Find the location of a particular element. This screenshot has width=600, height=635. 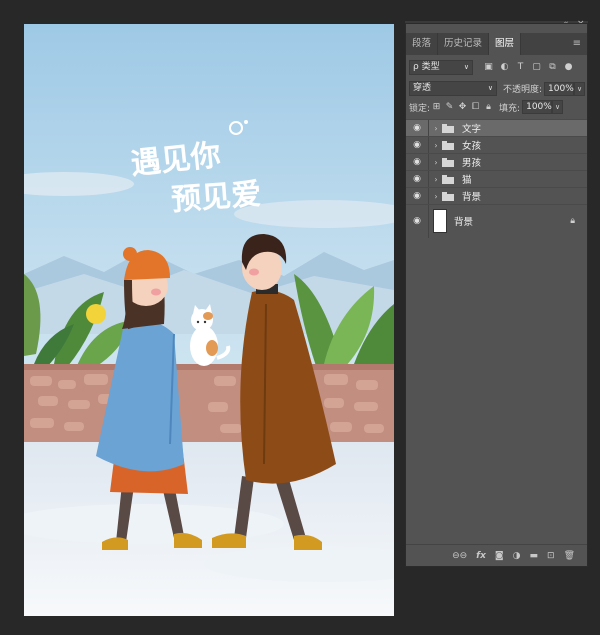

layer-row-boy: ◉ › 男孩 is located at coordinates (496, 162).